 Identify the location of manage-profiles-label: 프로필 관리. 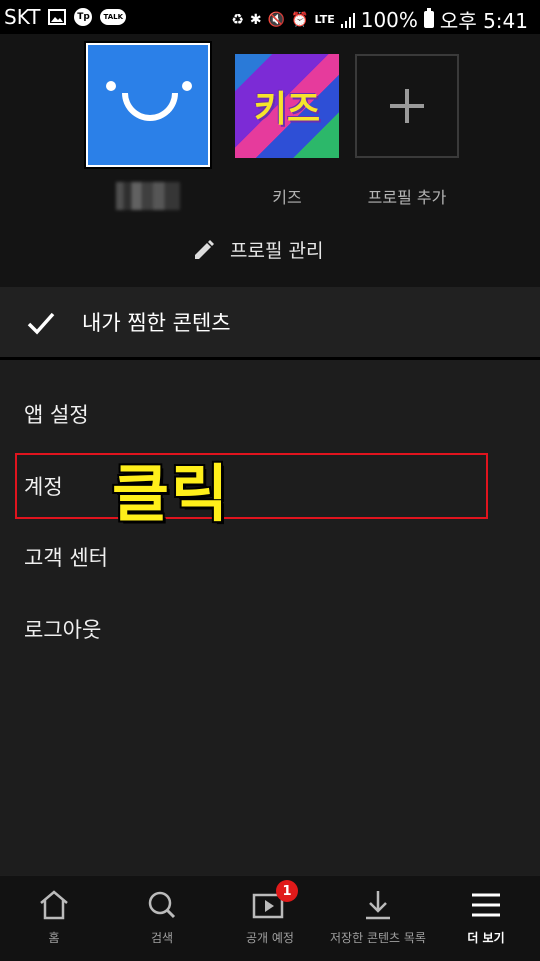
(277, 251).